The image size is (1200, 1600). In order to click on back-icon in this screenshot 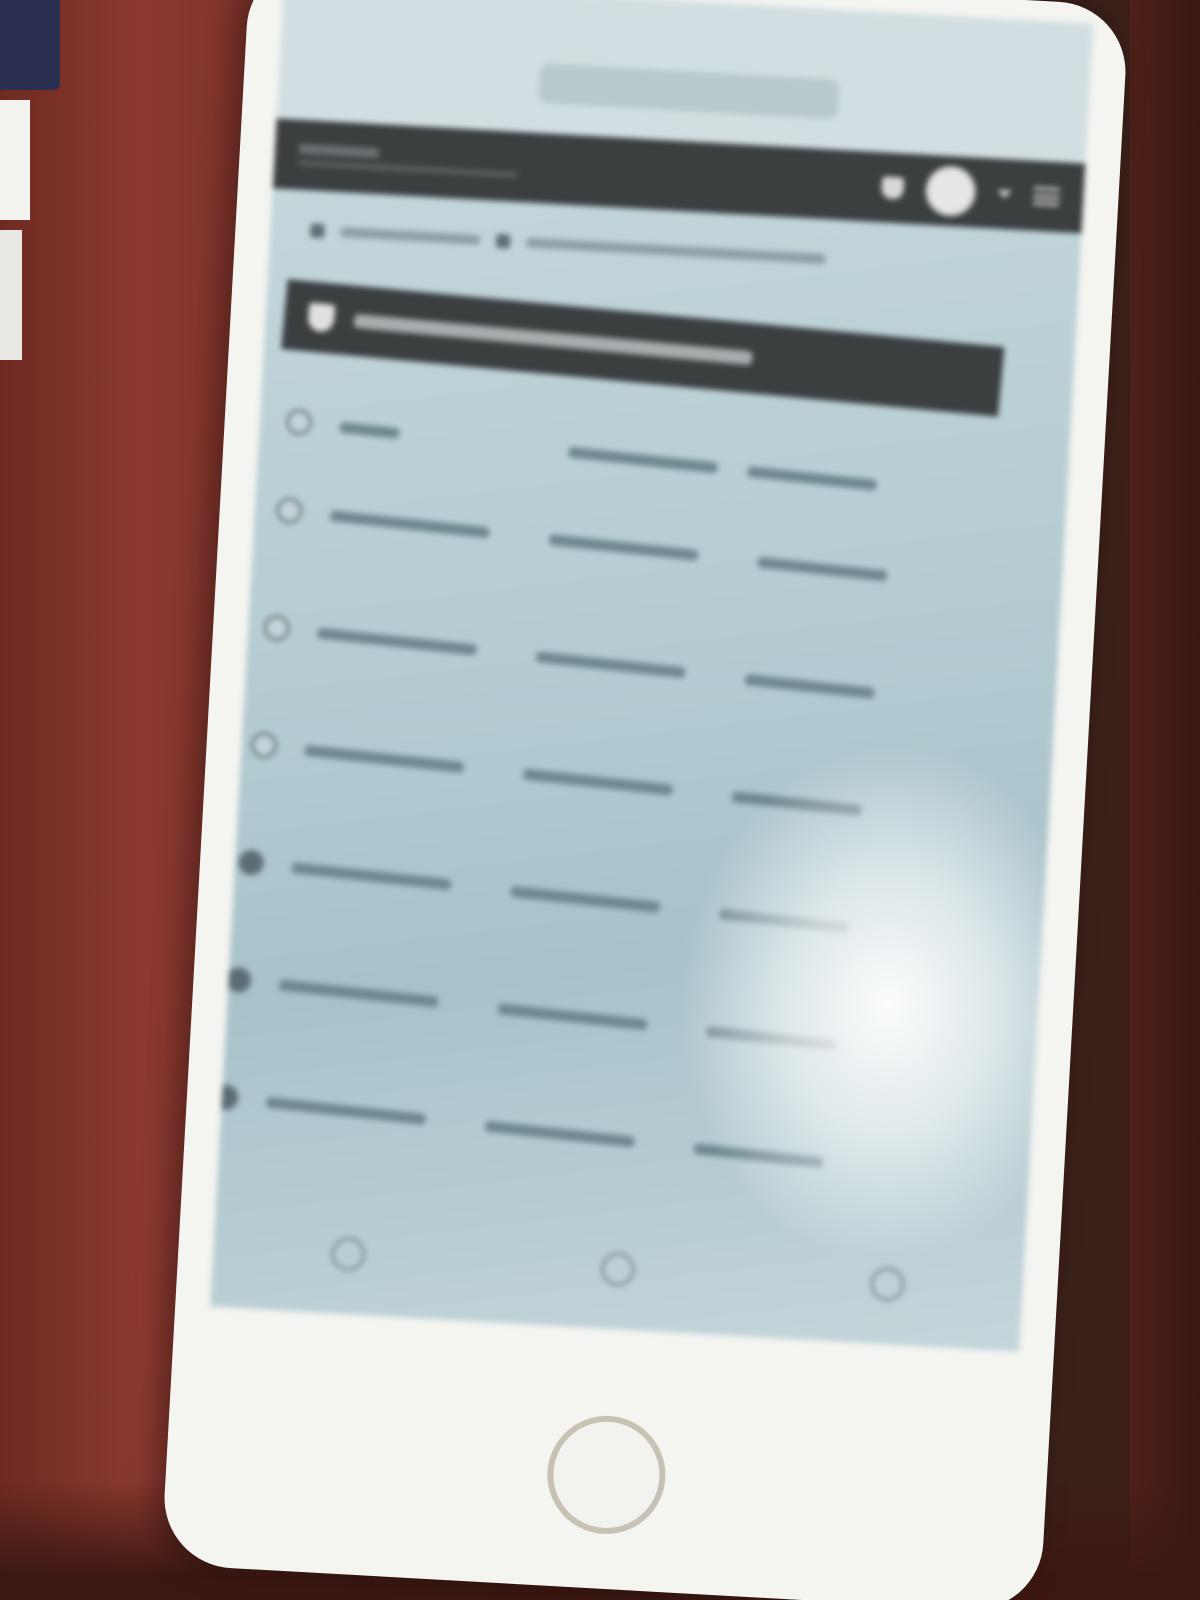, I will do `click(348, 1254)`.